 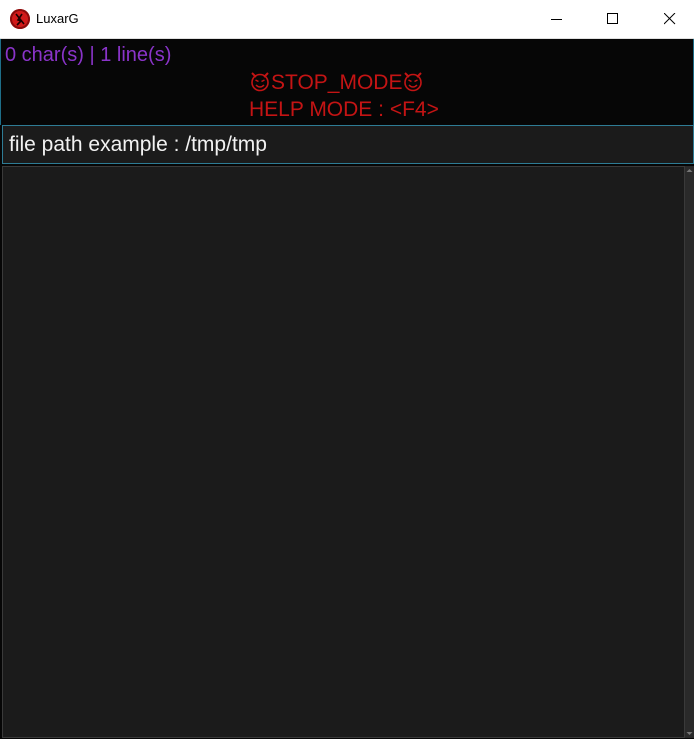 I want to click on scroll-up-arrow-icon, so click(x=689, y=170).